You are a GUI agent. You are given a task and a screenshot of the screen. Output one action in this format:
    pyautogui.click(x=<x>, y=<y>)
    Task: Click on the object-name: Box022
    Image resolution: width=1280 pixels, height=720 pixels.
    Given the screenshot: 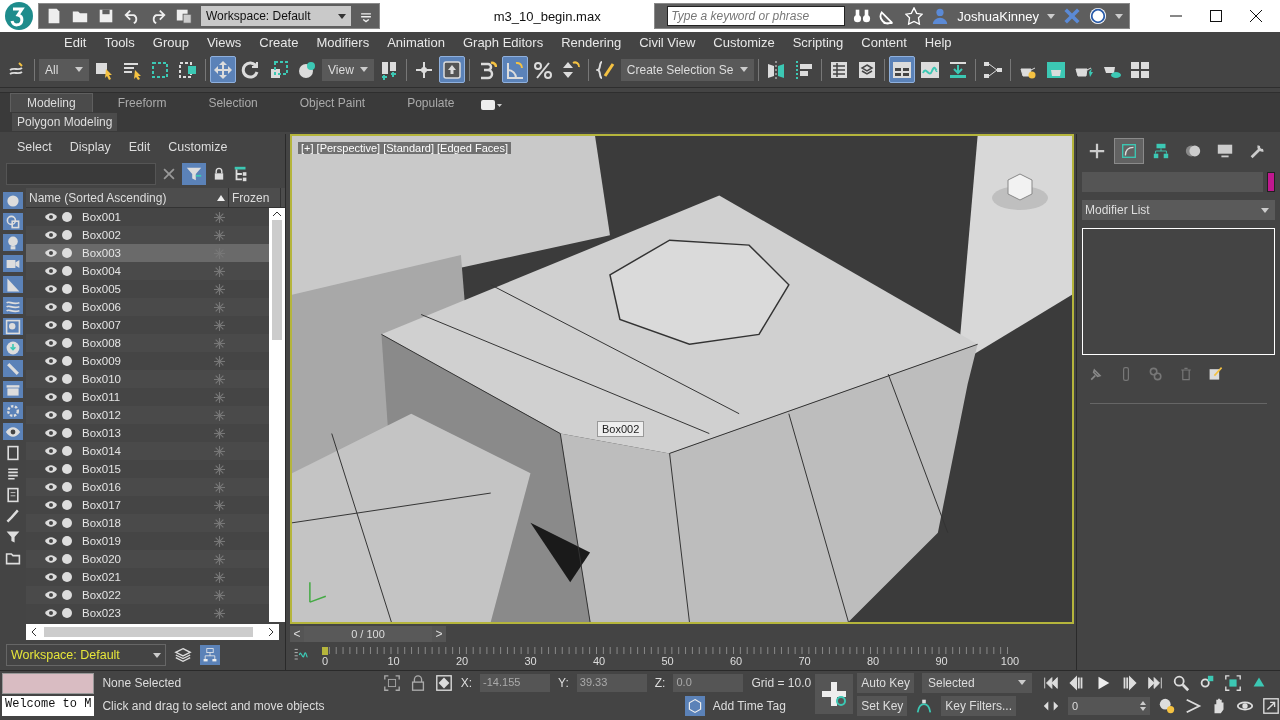 What is the action you would take?
    pyautogui.click(x=101, y=595)
    